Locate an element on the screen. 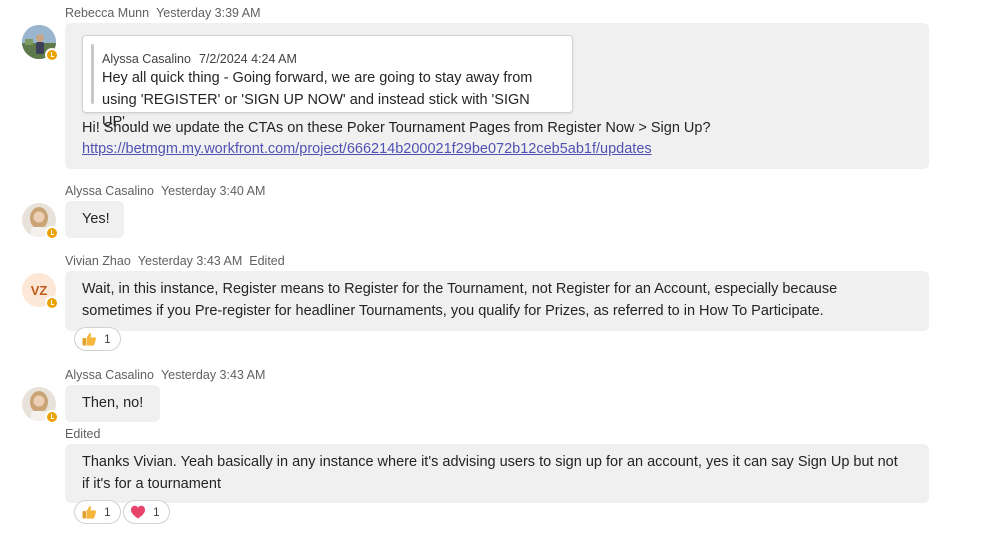  message-header: Rebecca Munn Yesterday 3:39 AM is located at coordinates (163, 13).